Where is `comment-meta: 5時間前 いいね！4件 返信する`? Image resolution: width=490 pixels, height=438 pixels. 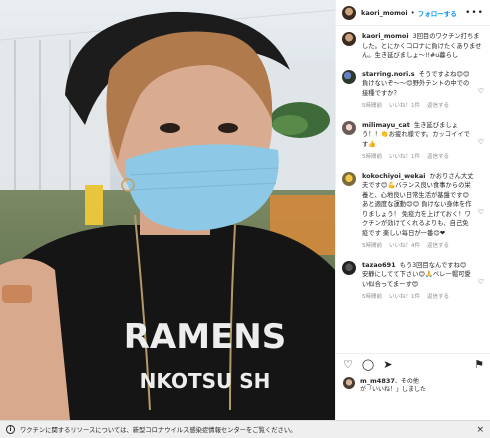
comment-meta: 5時間前 いいね！4件 返信する is located at coordinates (418, 247).